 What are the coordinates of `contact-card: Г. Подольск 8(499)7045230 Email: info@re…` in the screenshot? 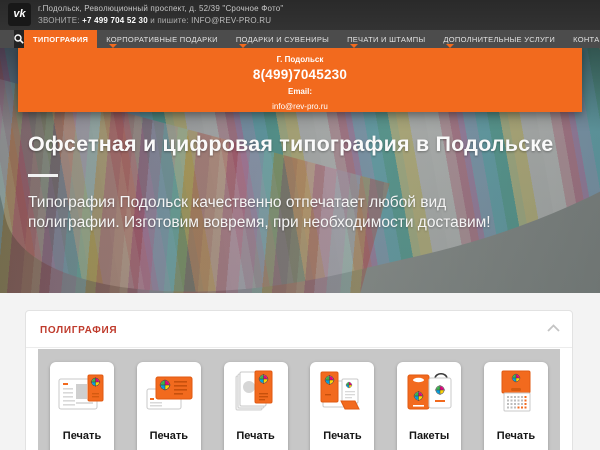 It's located at (300, 79).